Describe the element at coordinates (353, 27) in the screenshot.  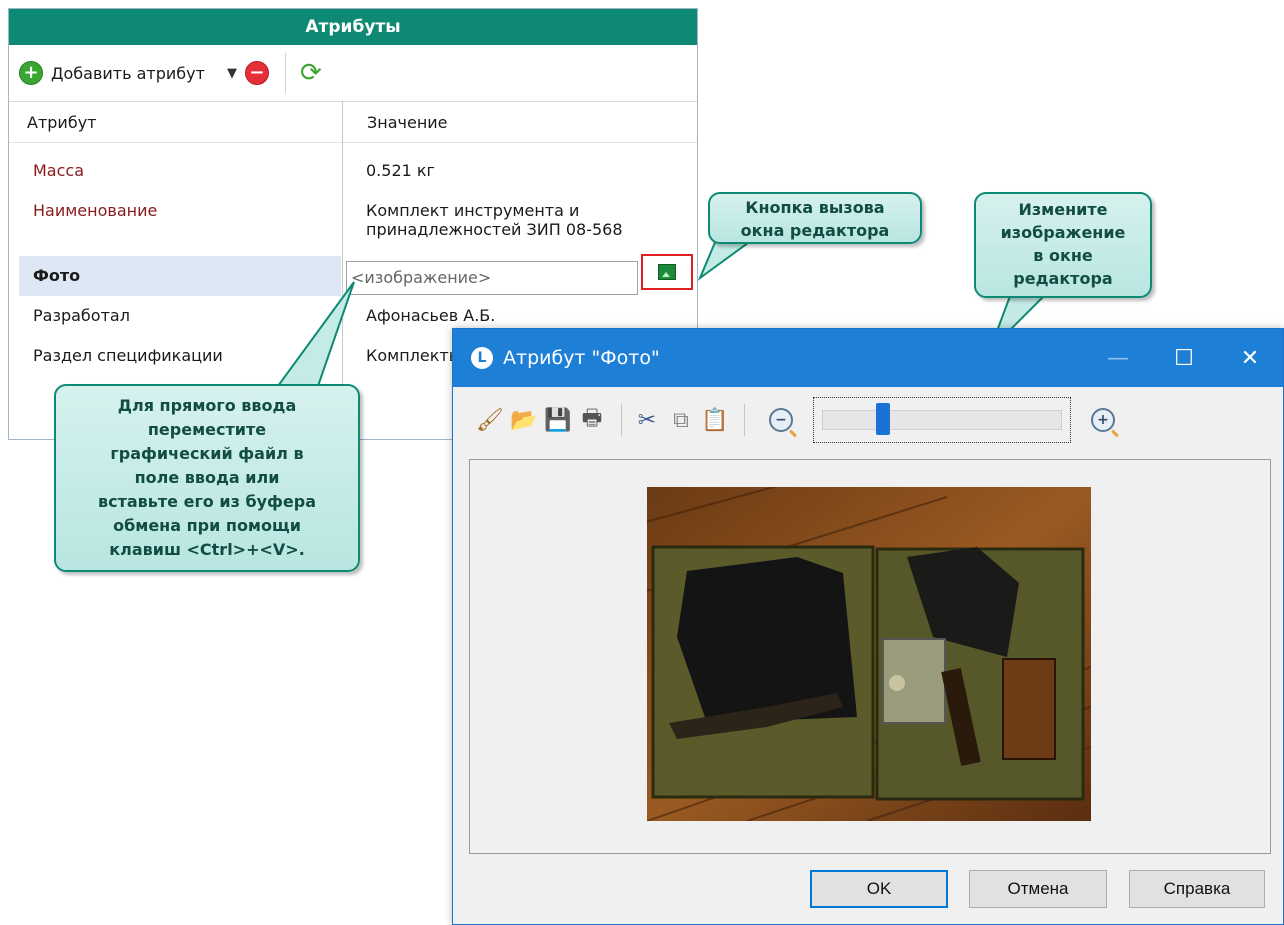
I see `panel-title: Атрибуты` at that location.